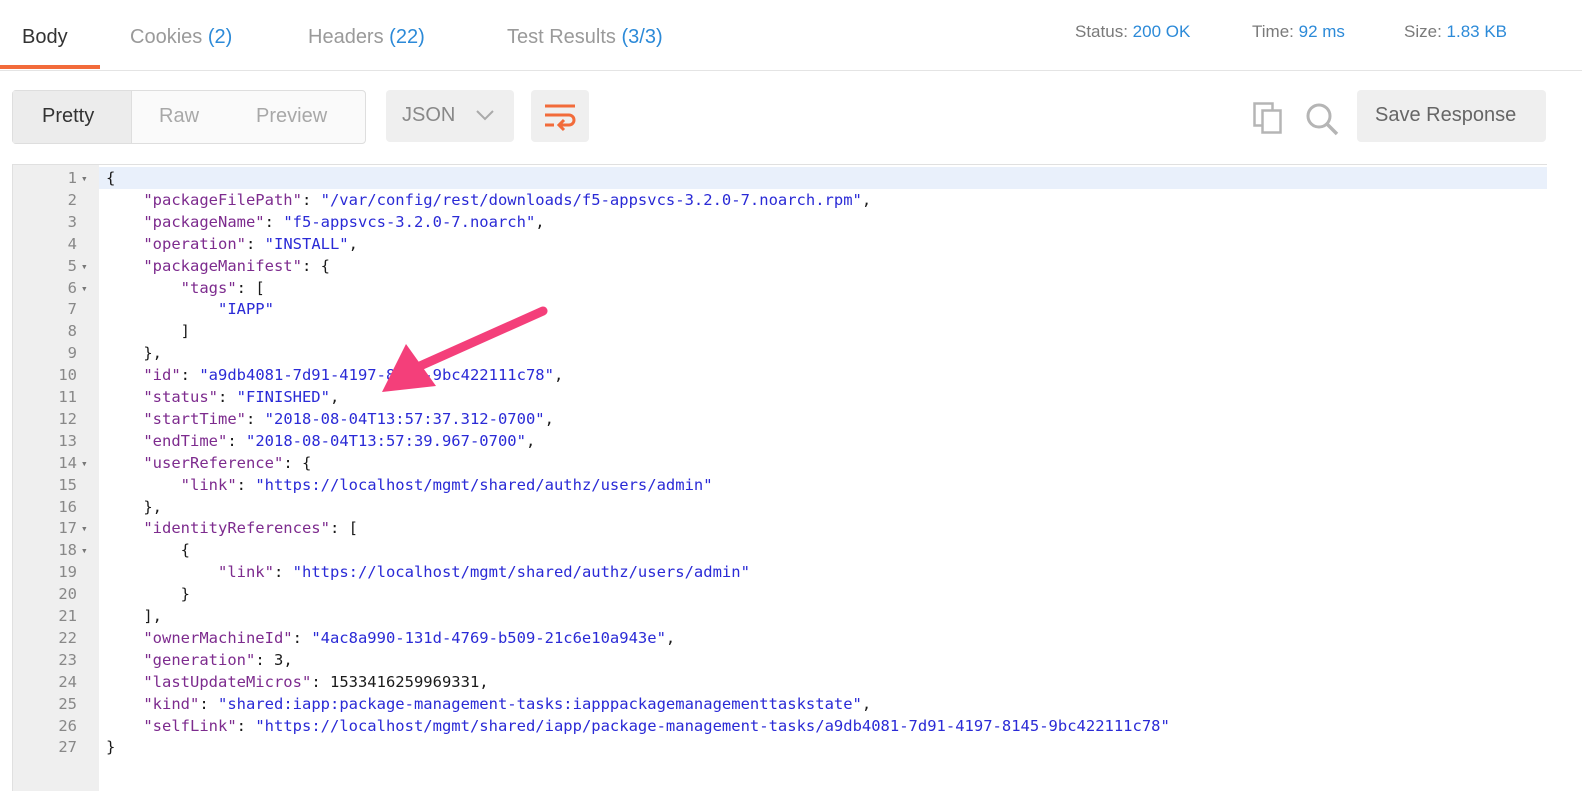  I want to click on line-number: 6, so click(72, 287).